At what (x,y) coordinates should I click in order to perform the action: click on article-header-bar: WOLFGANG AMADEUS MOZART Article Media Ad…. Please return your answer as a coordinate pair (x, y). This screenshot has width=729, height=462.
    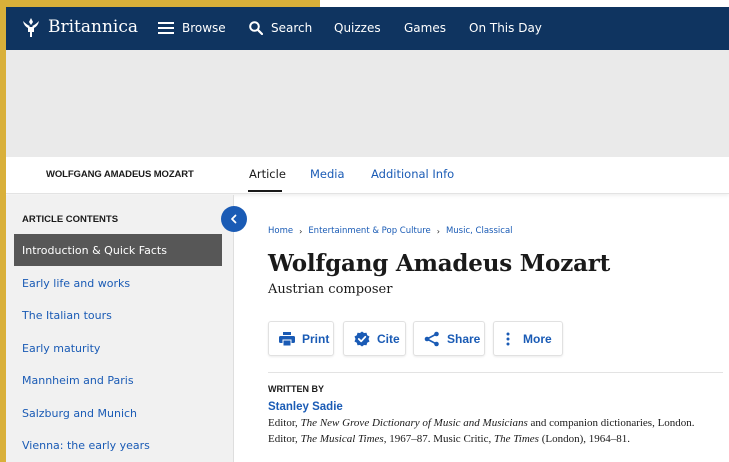
    Looking at the image, I should click on (367, 175).